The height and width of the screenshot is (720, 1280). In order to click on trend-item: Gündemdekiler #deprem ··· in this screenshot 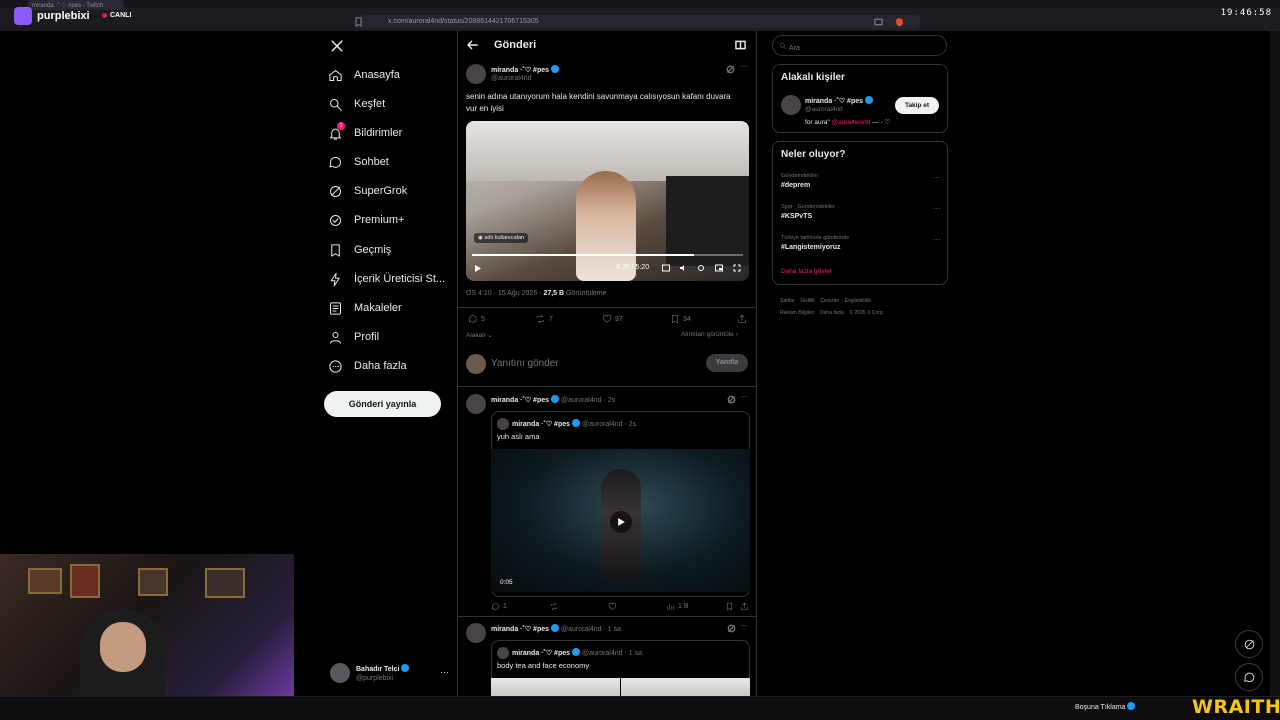, I will do `click(861, 181)`.